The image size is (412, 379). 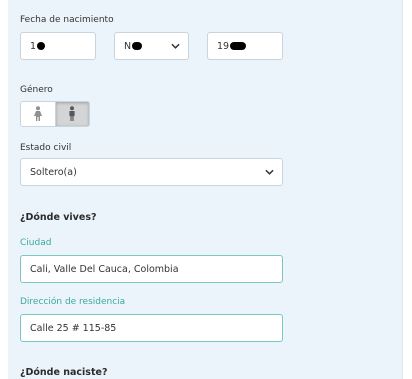 I want to click on city-input: Cali, Valle Del Cauca, Colombia, so click(x=151, y=269).